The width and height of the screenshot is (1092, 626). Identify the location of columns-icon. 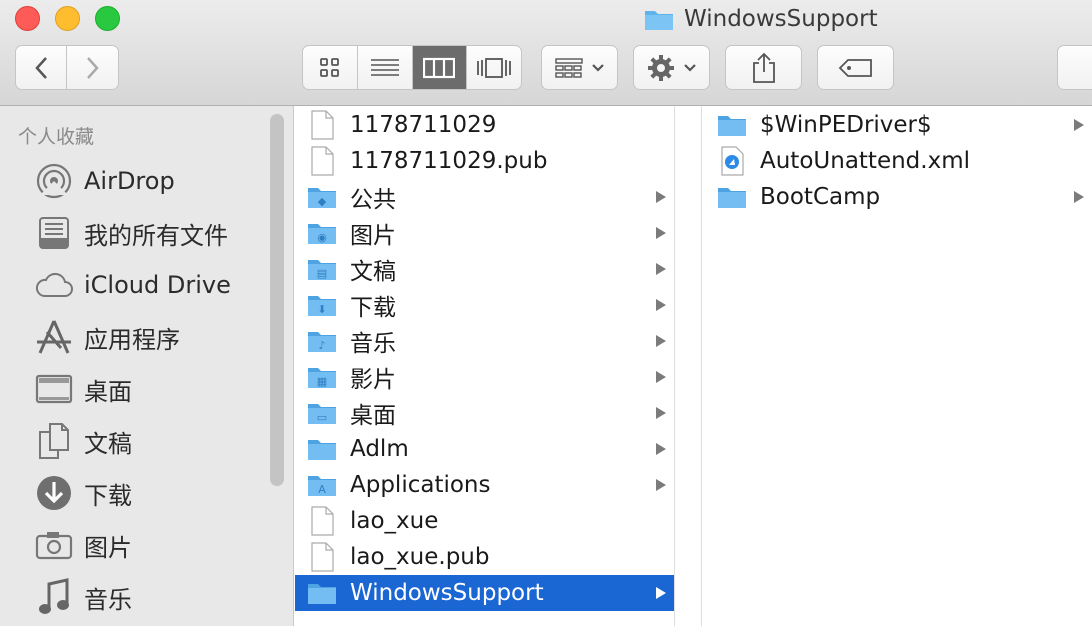
(439, 67).